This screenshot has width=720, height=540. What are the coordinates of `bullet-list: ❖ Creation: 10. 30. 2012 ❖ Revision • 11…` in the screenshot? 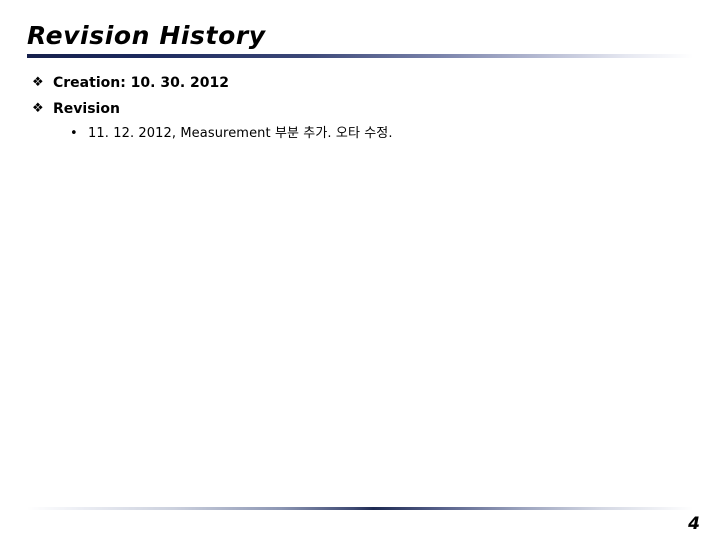 It's located at (362, 108).